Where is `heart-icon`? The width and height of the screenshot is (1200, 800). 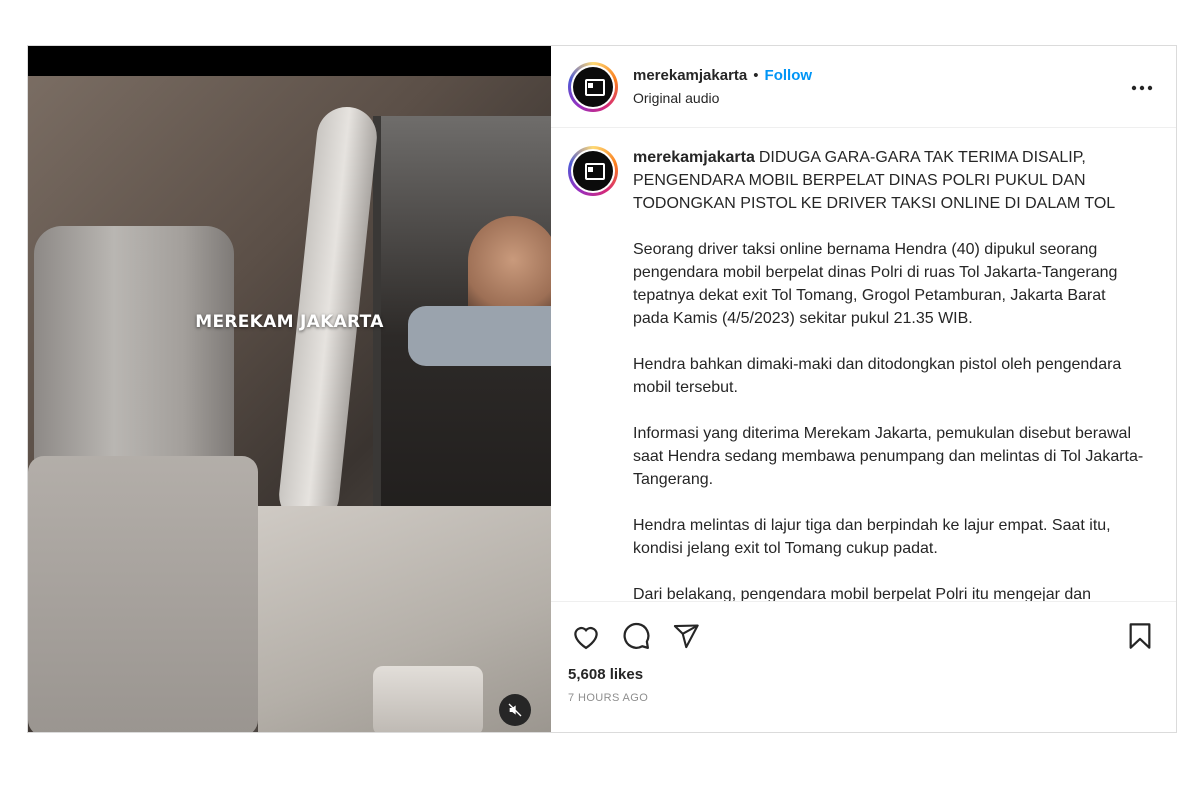
heart-icon is located at coordinates (586, 636).